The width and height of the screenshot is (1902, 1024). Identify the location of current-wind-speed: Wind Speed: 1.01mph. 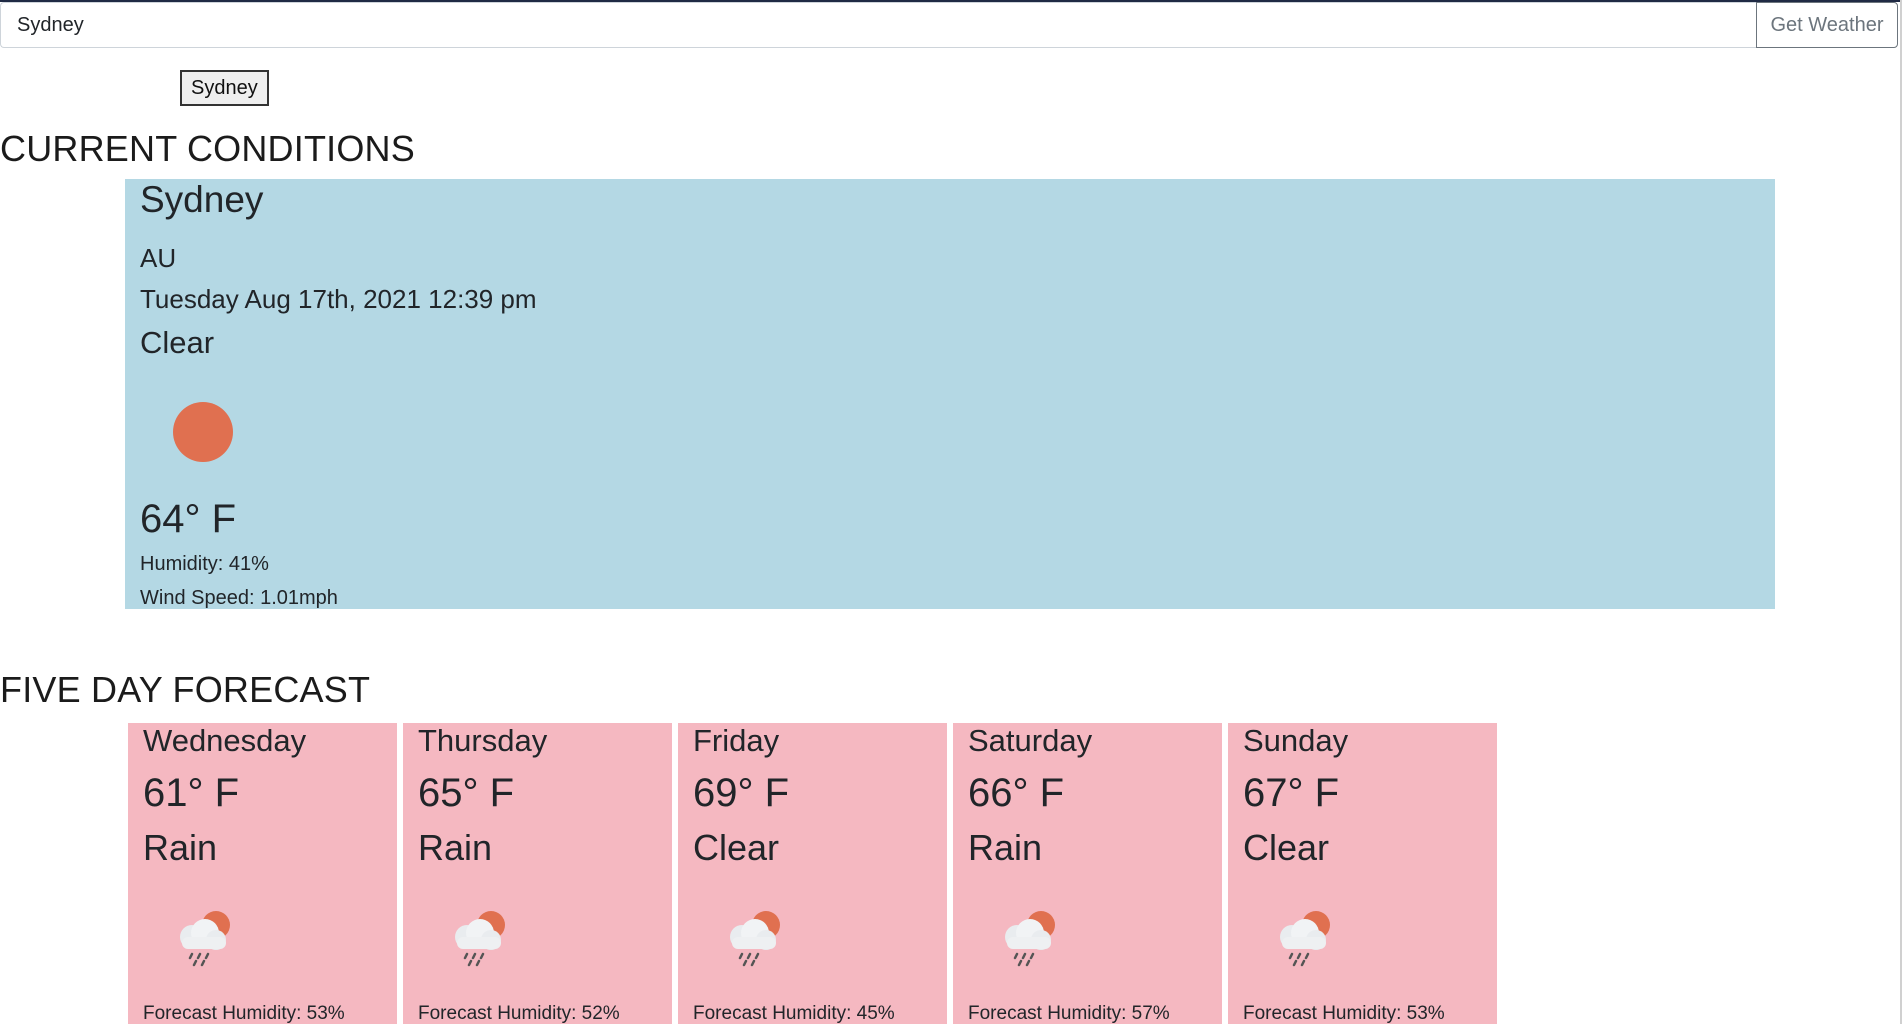
(239, 598).